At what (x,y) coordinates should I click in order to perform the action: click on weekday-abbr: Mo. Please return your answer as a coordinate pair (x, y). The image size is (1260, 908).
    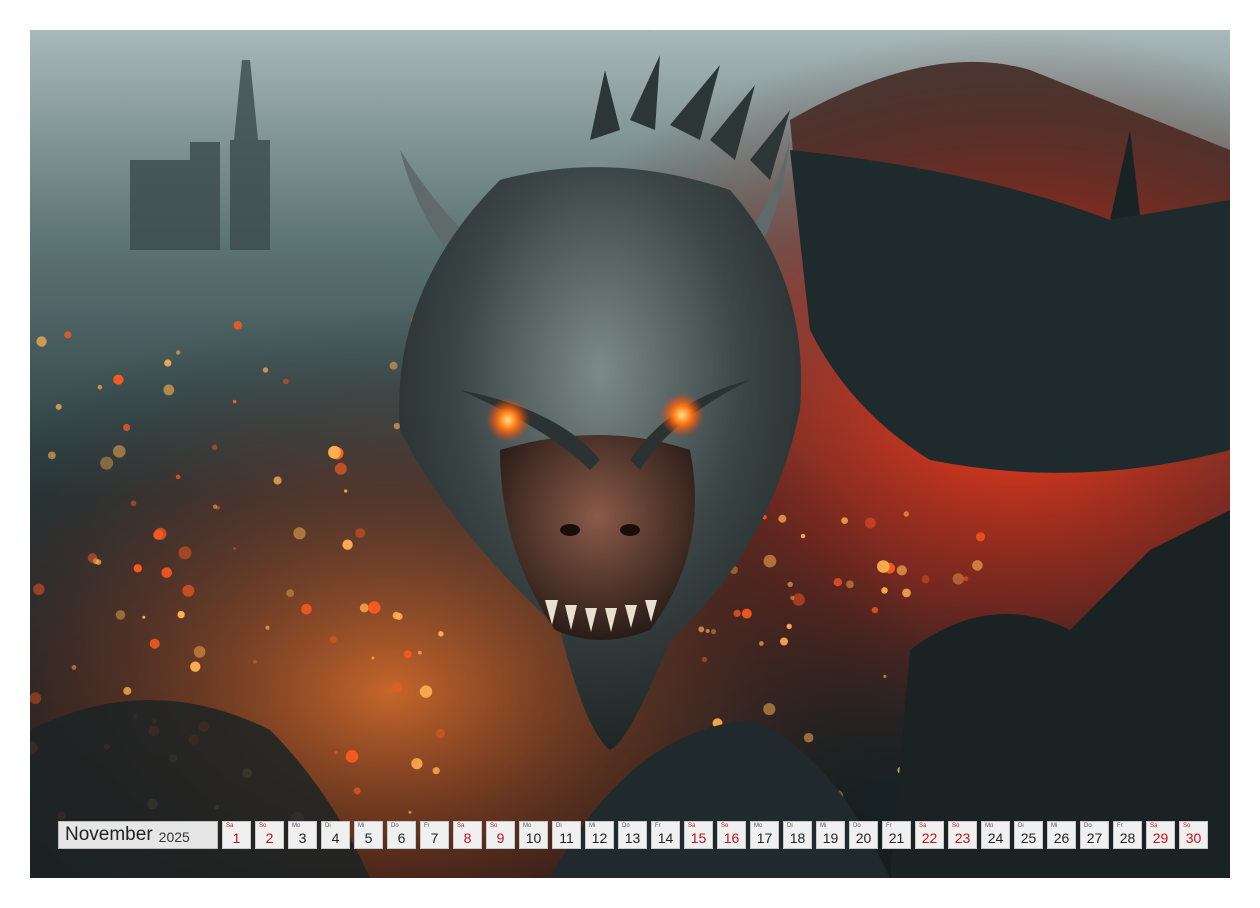
    Looking at the image, I should click on (296, 826).